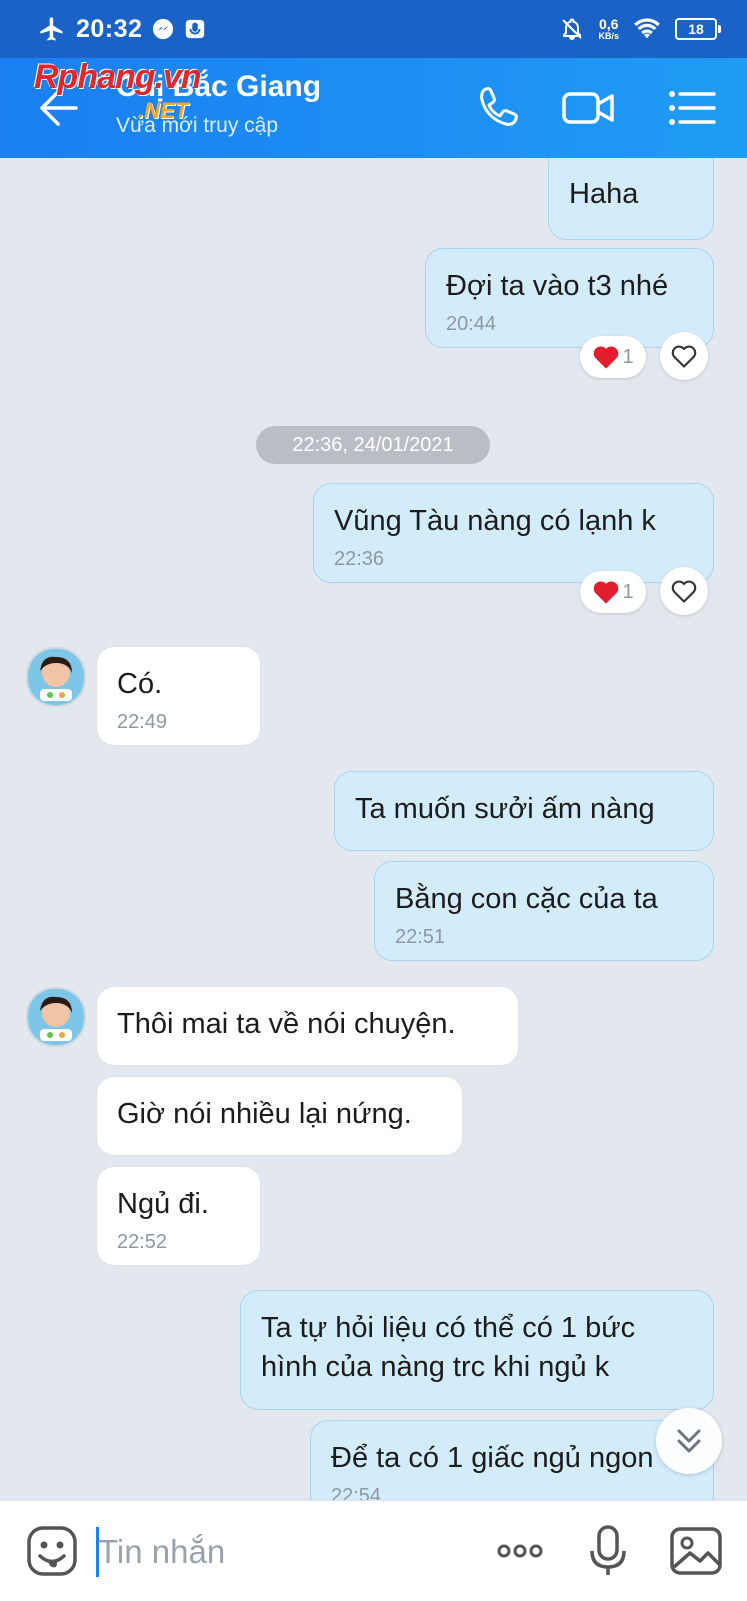  What do you see at coordinates (692, 108) in the screenshot?
I see `list-menu-icon` at bounding box center [692, 108].